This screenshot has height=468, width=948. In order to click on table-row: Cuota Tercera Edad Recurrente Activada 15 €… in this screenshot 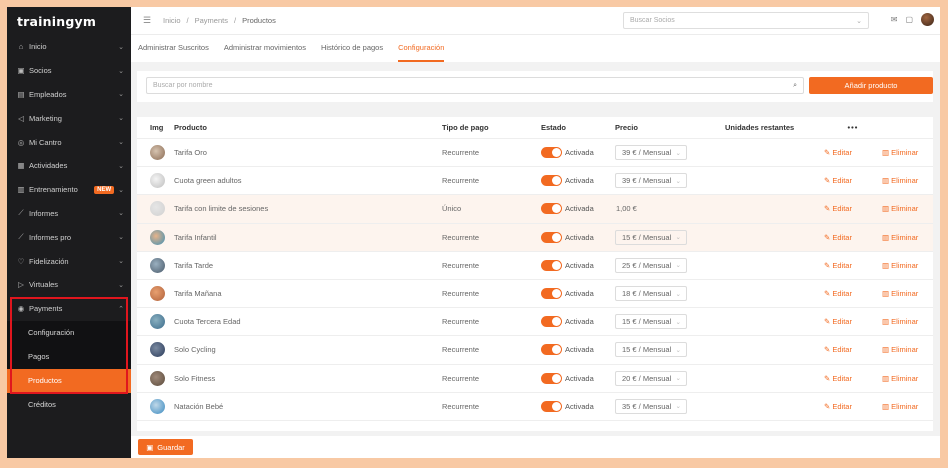, I will do `click(535, 322)`.